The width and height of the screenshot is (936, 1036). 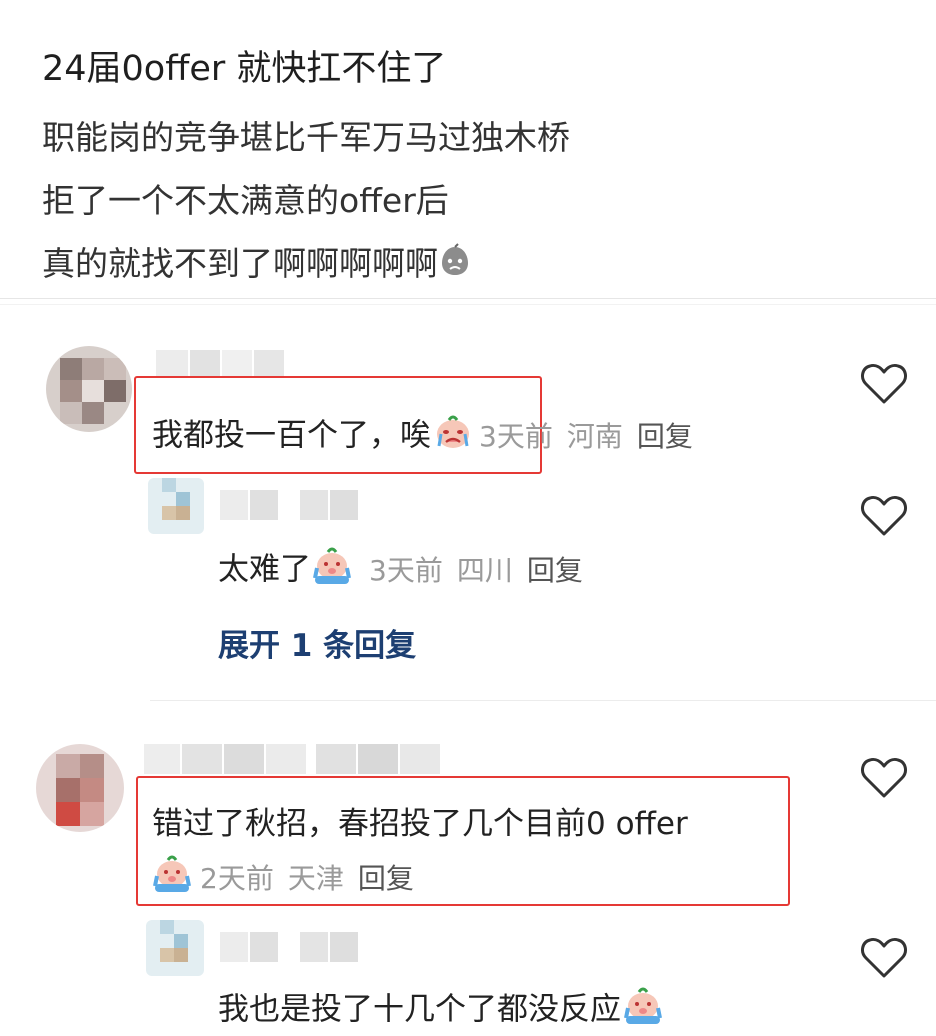 I want to click on comment-meta-row: 2天前 天津 回复, so click(x=282, y=879).